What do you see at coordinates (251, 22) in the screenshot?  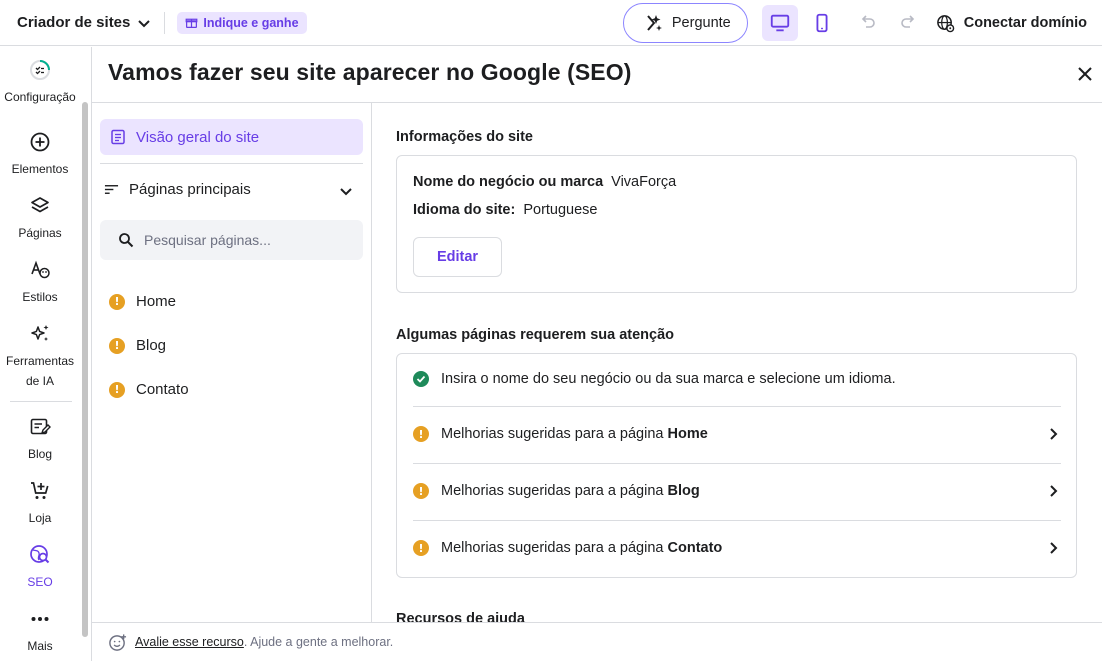 I see `refer-label: Indique e ganhe` at bounding box center [251, 22].